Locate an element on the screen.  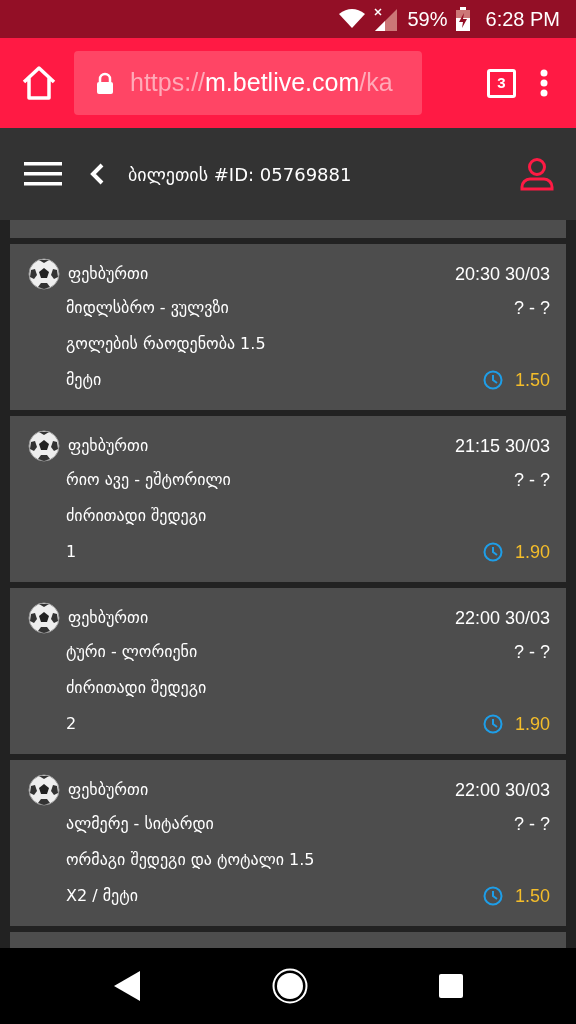
user-icon is located at coordinates (537, 174).